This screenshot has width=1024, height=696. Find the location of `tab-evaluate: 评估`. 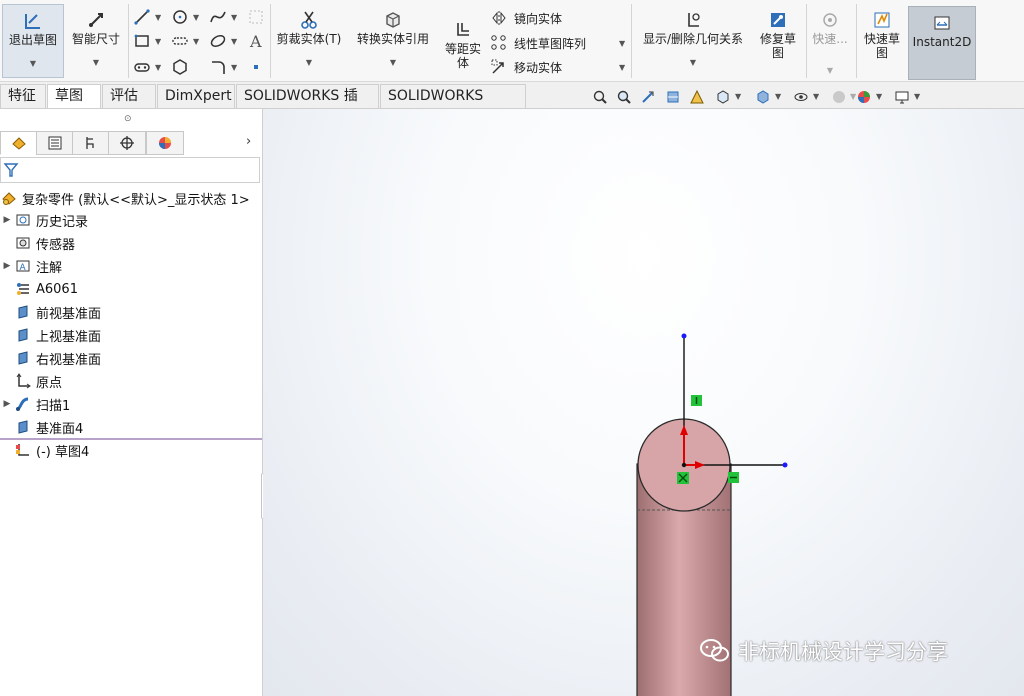

tab-evaluate: 评估 is located at coordinates (129, 96).